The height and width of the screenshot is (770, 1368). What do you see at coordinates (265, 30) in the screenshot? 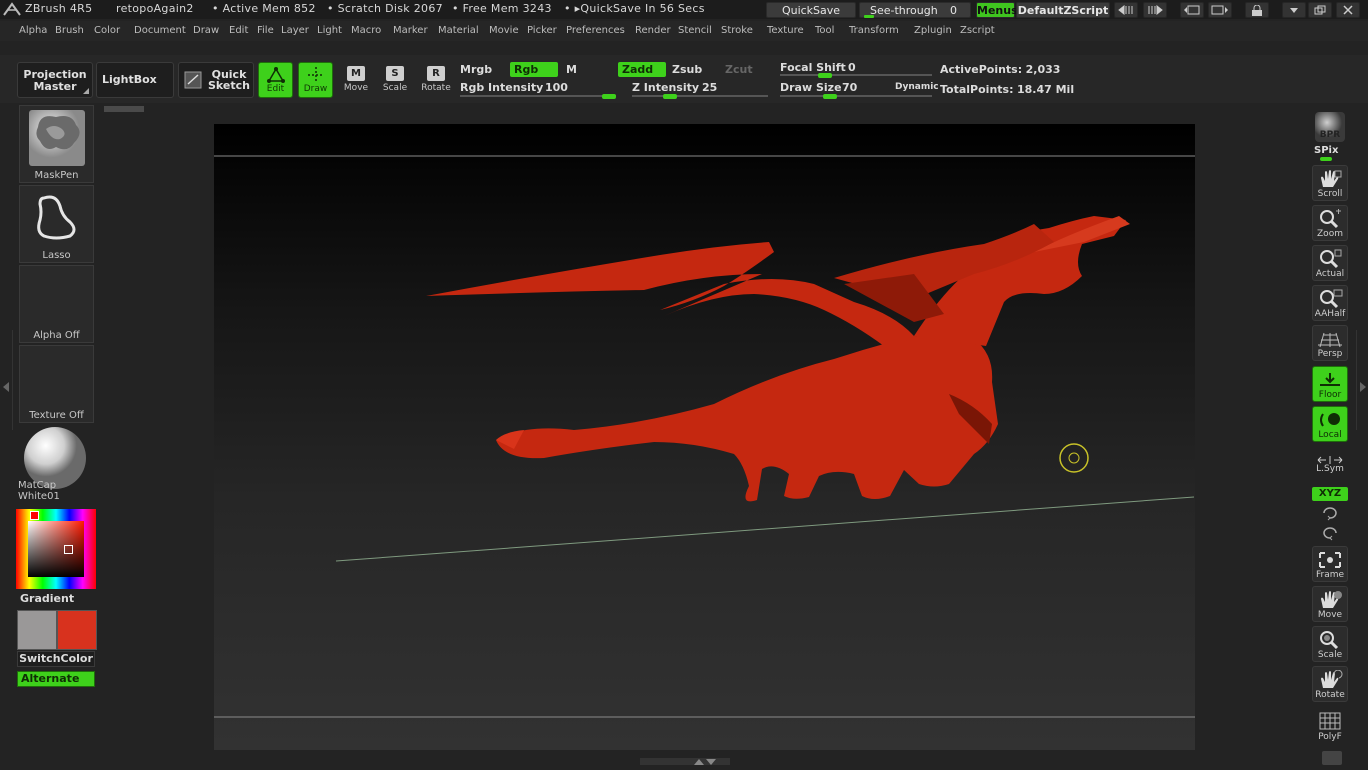
I see `menu-item-file: File` at bounding box center [265, 30].